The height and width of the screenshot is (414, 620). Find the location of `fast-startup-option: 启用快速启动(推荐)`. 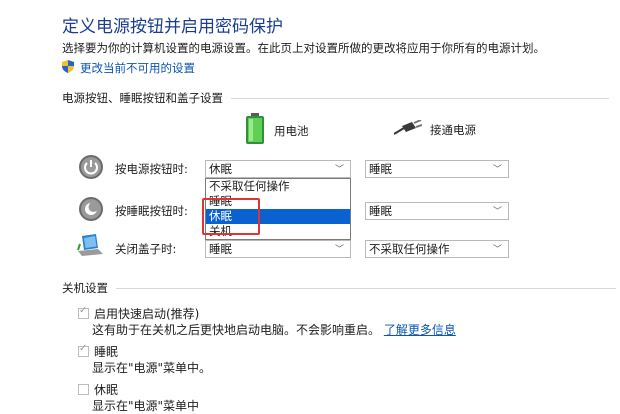

fast-startup-option: 启用快速启动(推荐) is located at coordinates (138, 313).